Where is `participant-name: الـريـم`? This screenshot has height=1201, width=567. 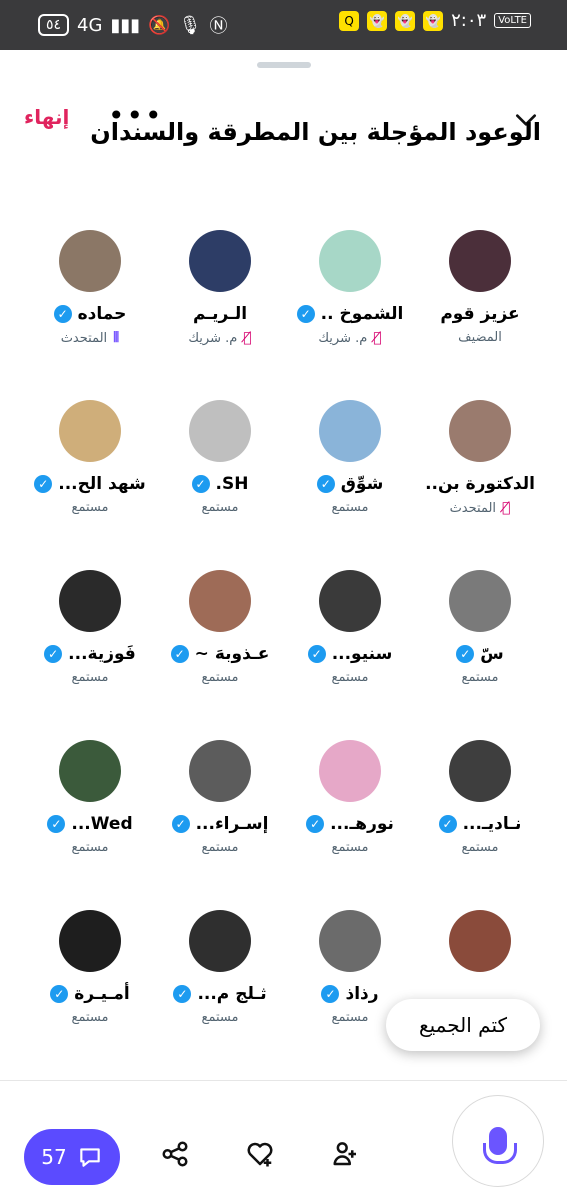 participant-name: الـريـم is located at coordinates (220, 314).